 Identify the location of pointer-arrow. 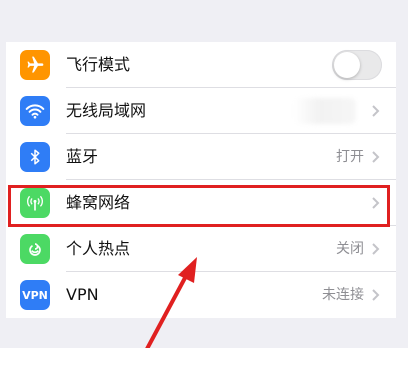
(167, 310).